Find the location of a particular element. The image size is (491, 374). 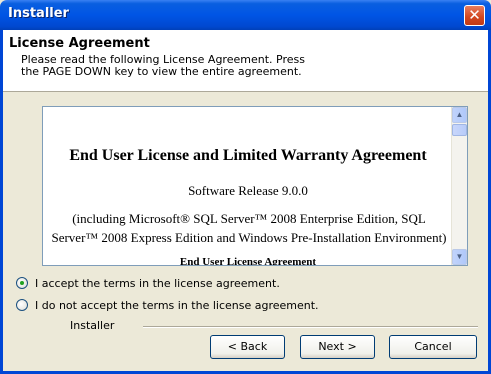

chevron-down-icon: ▼ is located at coordinates (459, 256).